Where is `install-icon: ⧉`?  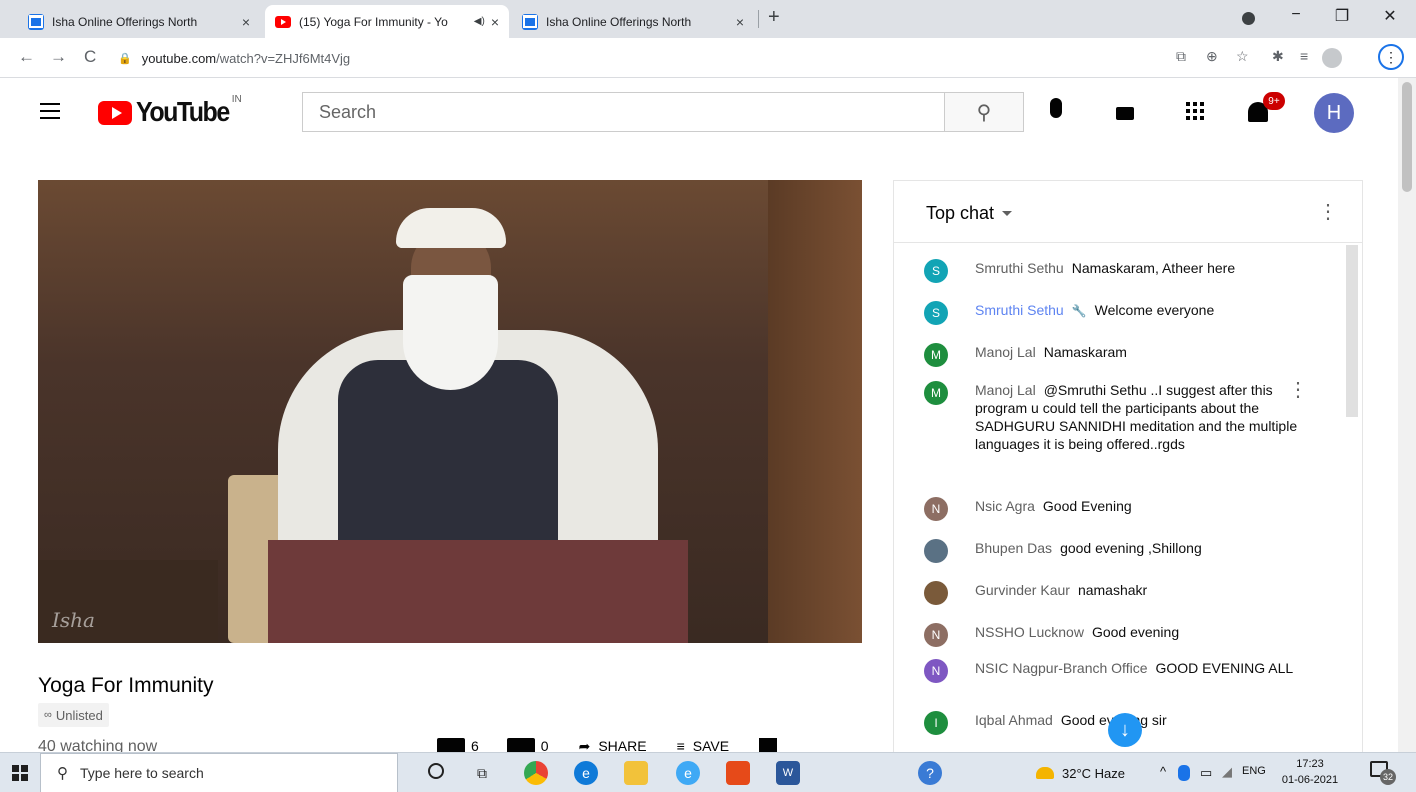
install-icon: ⧉ is located at coordinates (1181, 56).